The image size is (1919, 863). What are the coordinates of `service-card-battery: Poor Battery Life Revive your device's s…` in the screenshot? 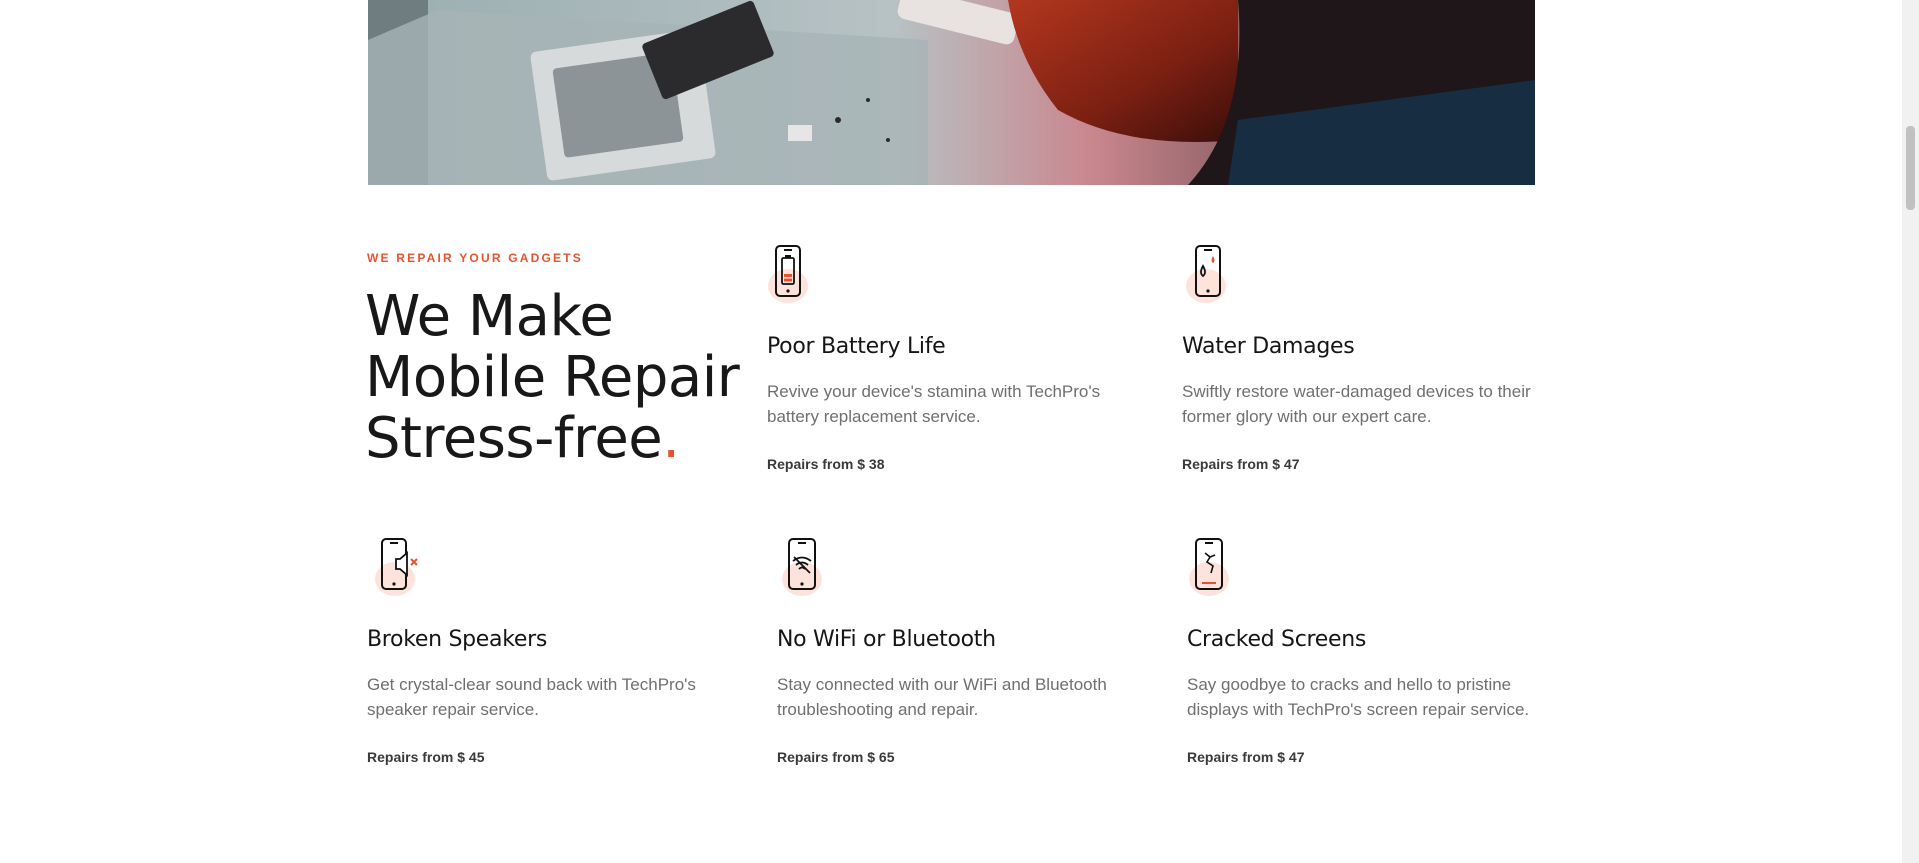 It's located at (957, 357).